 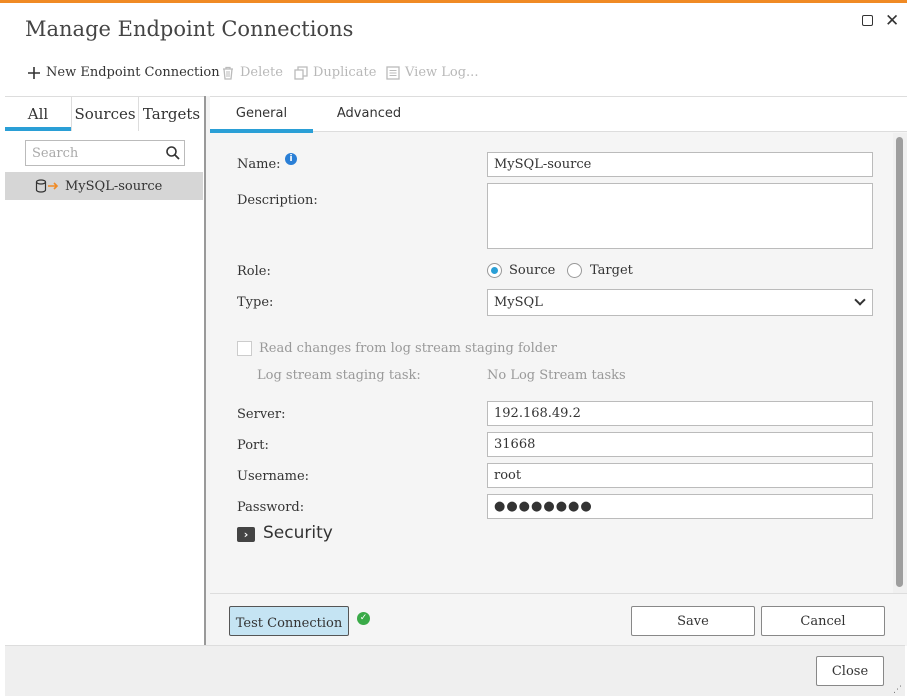 I want to click on description-label: Description:, so click(x=277, y=200).